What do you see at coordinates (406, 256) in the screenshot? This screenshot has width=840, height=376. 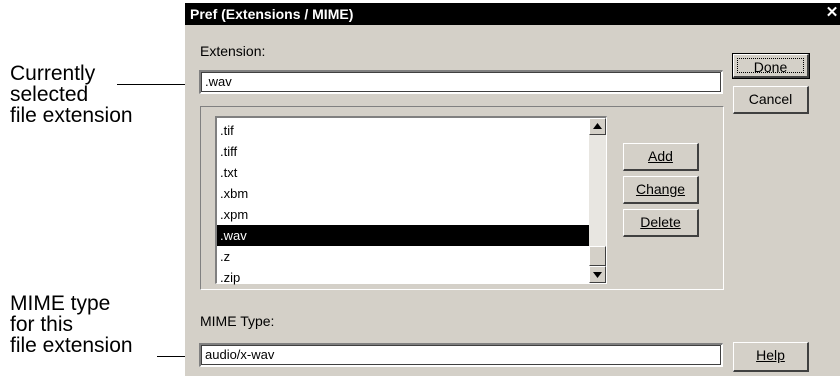 I see `list-item: .z` at bounding box center [406, 256].